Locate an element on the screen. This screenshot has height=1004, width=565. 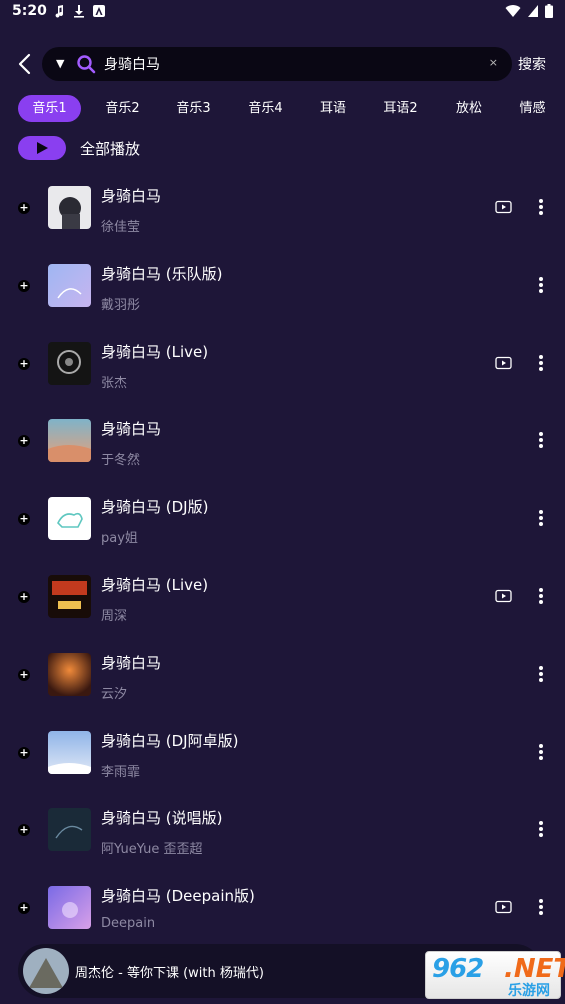
tab-relax: 放松 is located at coordinates (469, 108).